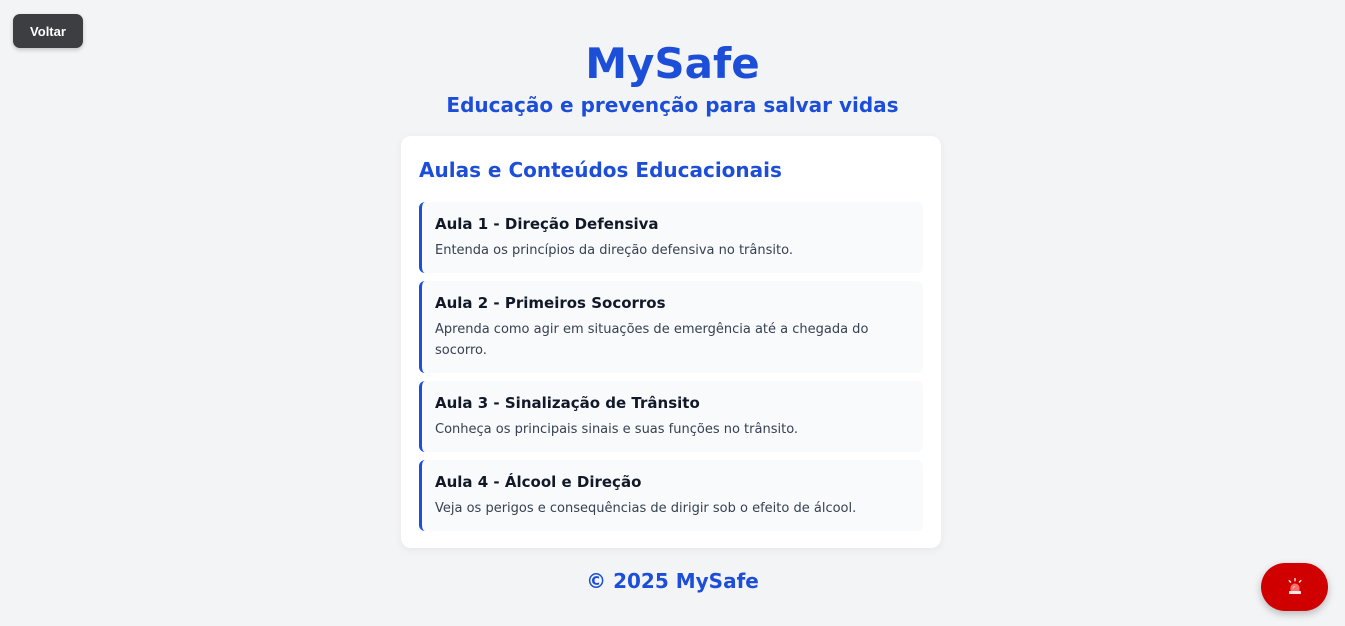 The image size is (1345, 626). What do you see at coordinates (672, 63) in the screenshot?
I see `app-title: MySafe` at bounding box center [672, 63].